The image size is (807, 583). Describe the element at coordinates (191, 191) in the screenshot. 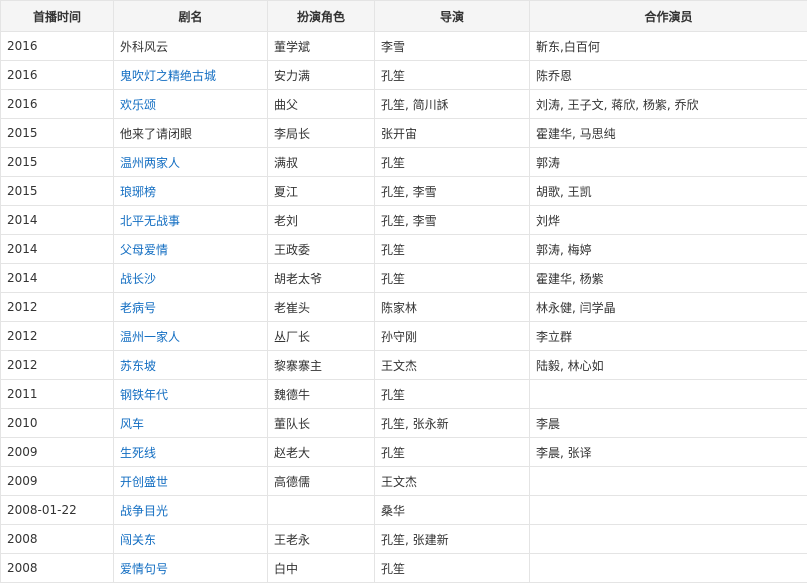

I see `cell-title: 琅琊榜` at that location.